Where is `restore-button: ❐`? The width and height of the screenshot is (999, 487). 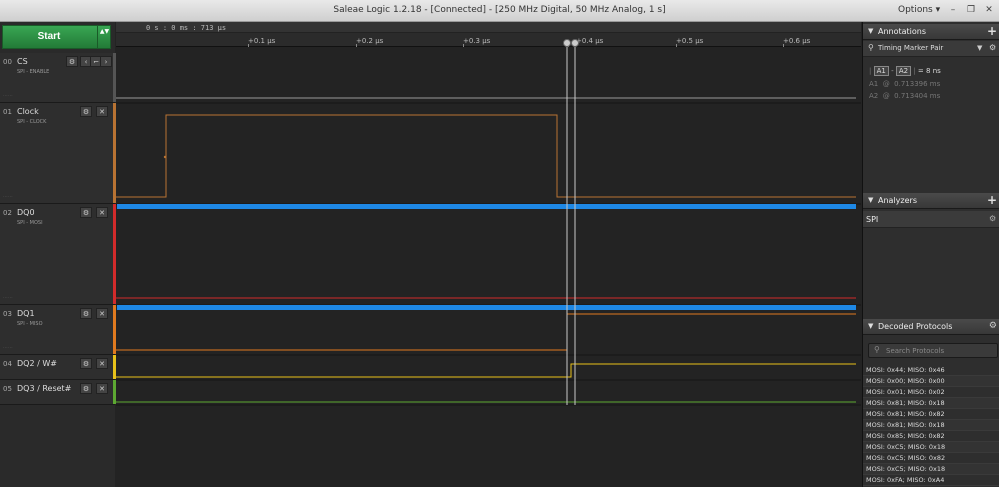
restore-button: ❐ is located at coordinates (971, 10).